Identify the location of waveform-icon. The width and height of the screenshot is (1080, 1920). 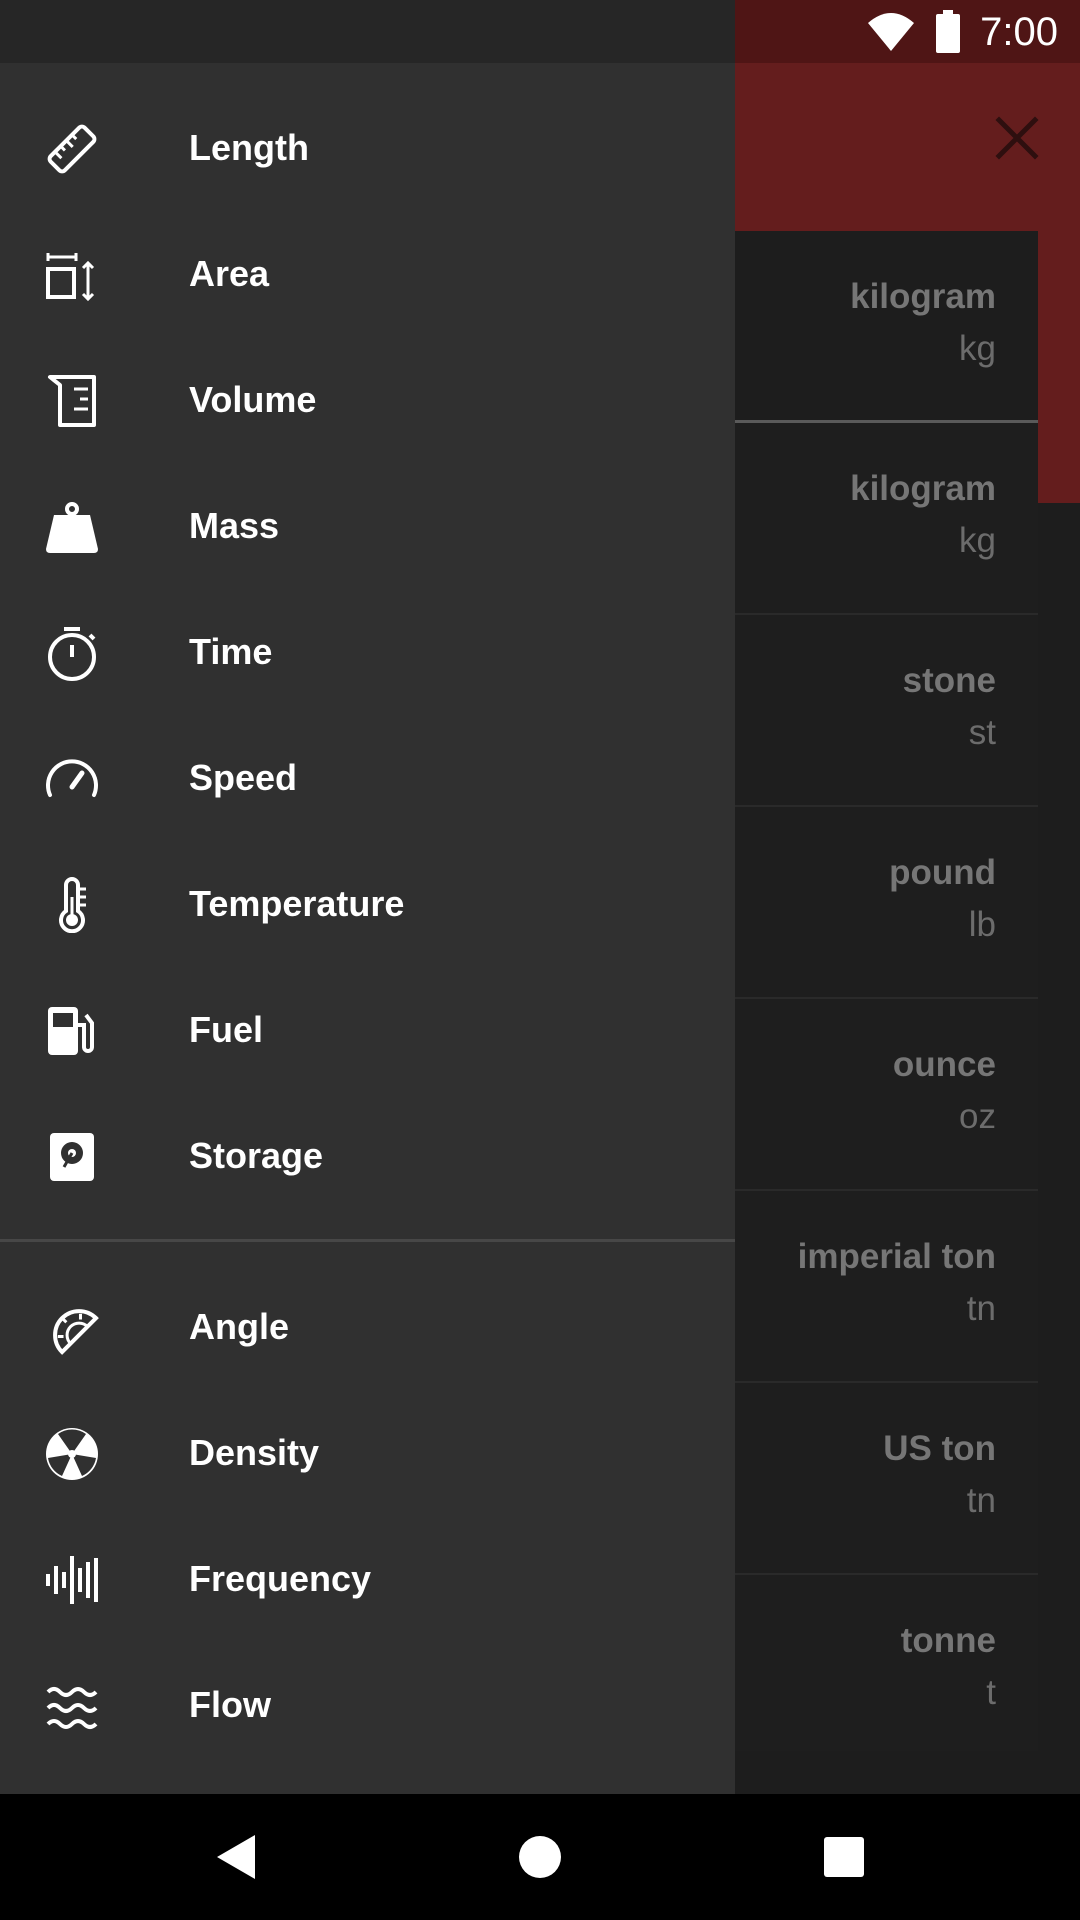
(72, 1580).